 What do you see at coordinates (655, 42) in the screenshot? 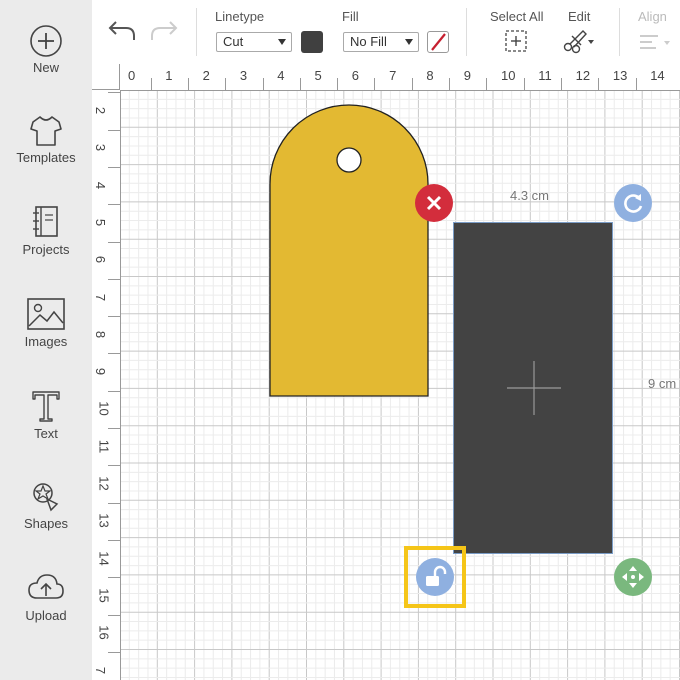
I see `align-icon` at bounding box center [655, 42].